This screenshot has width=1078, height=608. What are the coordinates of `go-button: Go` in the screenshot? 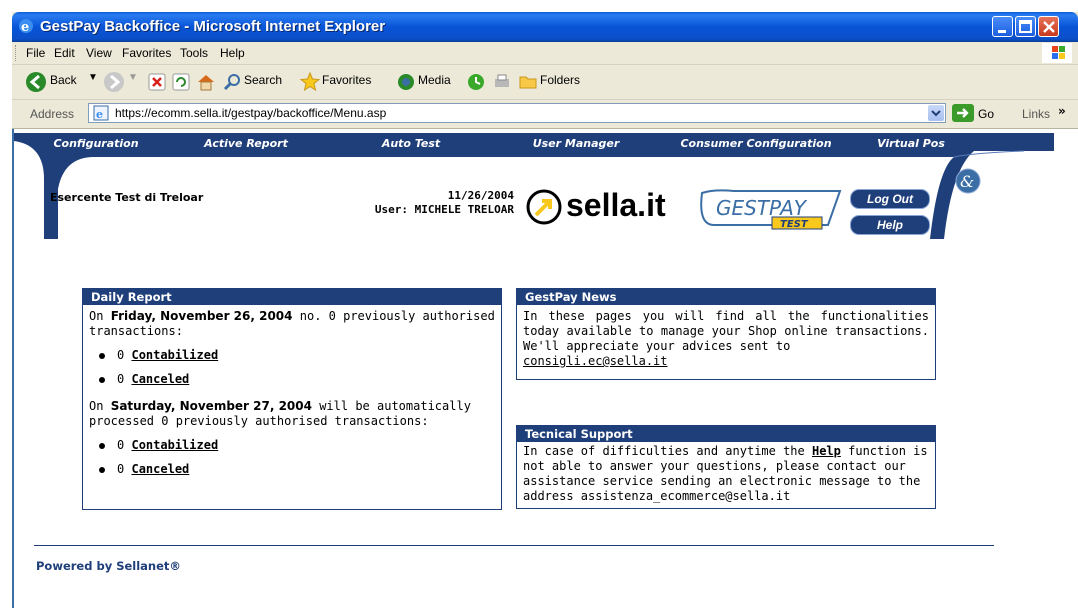 It's located at (986, 114).